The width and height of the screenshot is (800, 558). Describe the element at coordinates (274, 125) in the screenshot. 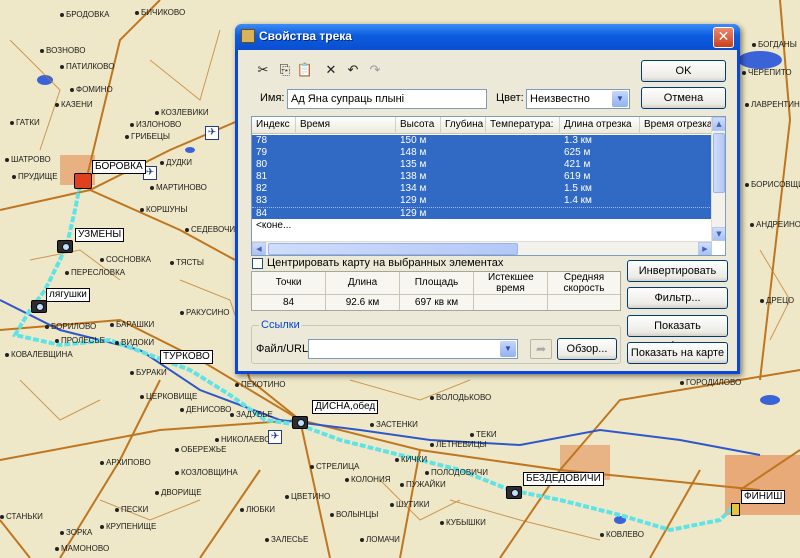

I see `column-header-index: Индекс` at that location.